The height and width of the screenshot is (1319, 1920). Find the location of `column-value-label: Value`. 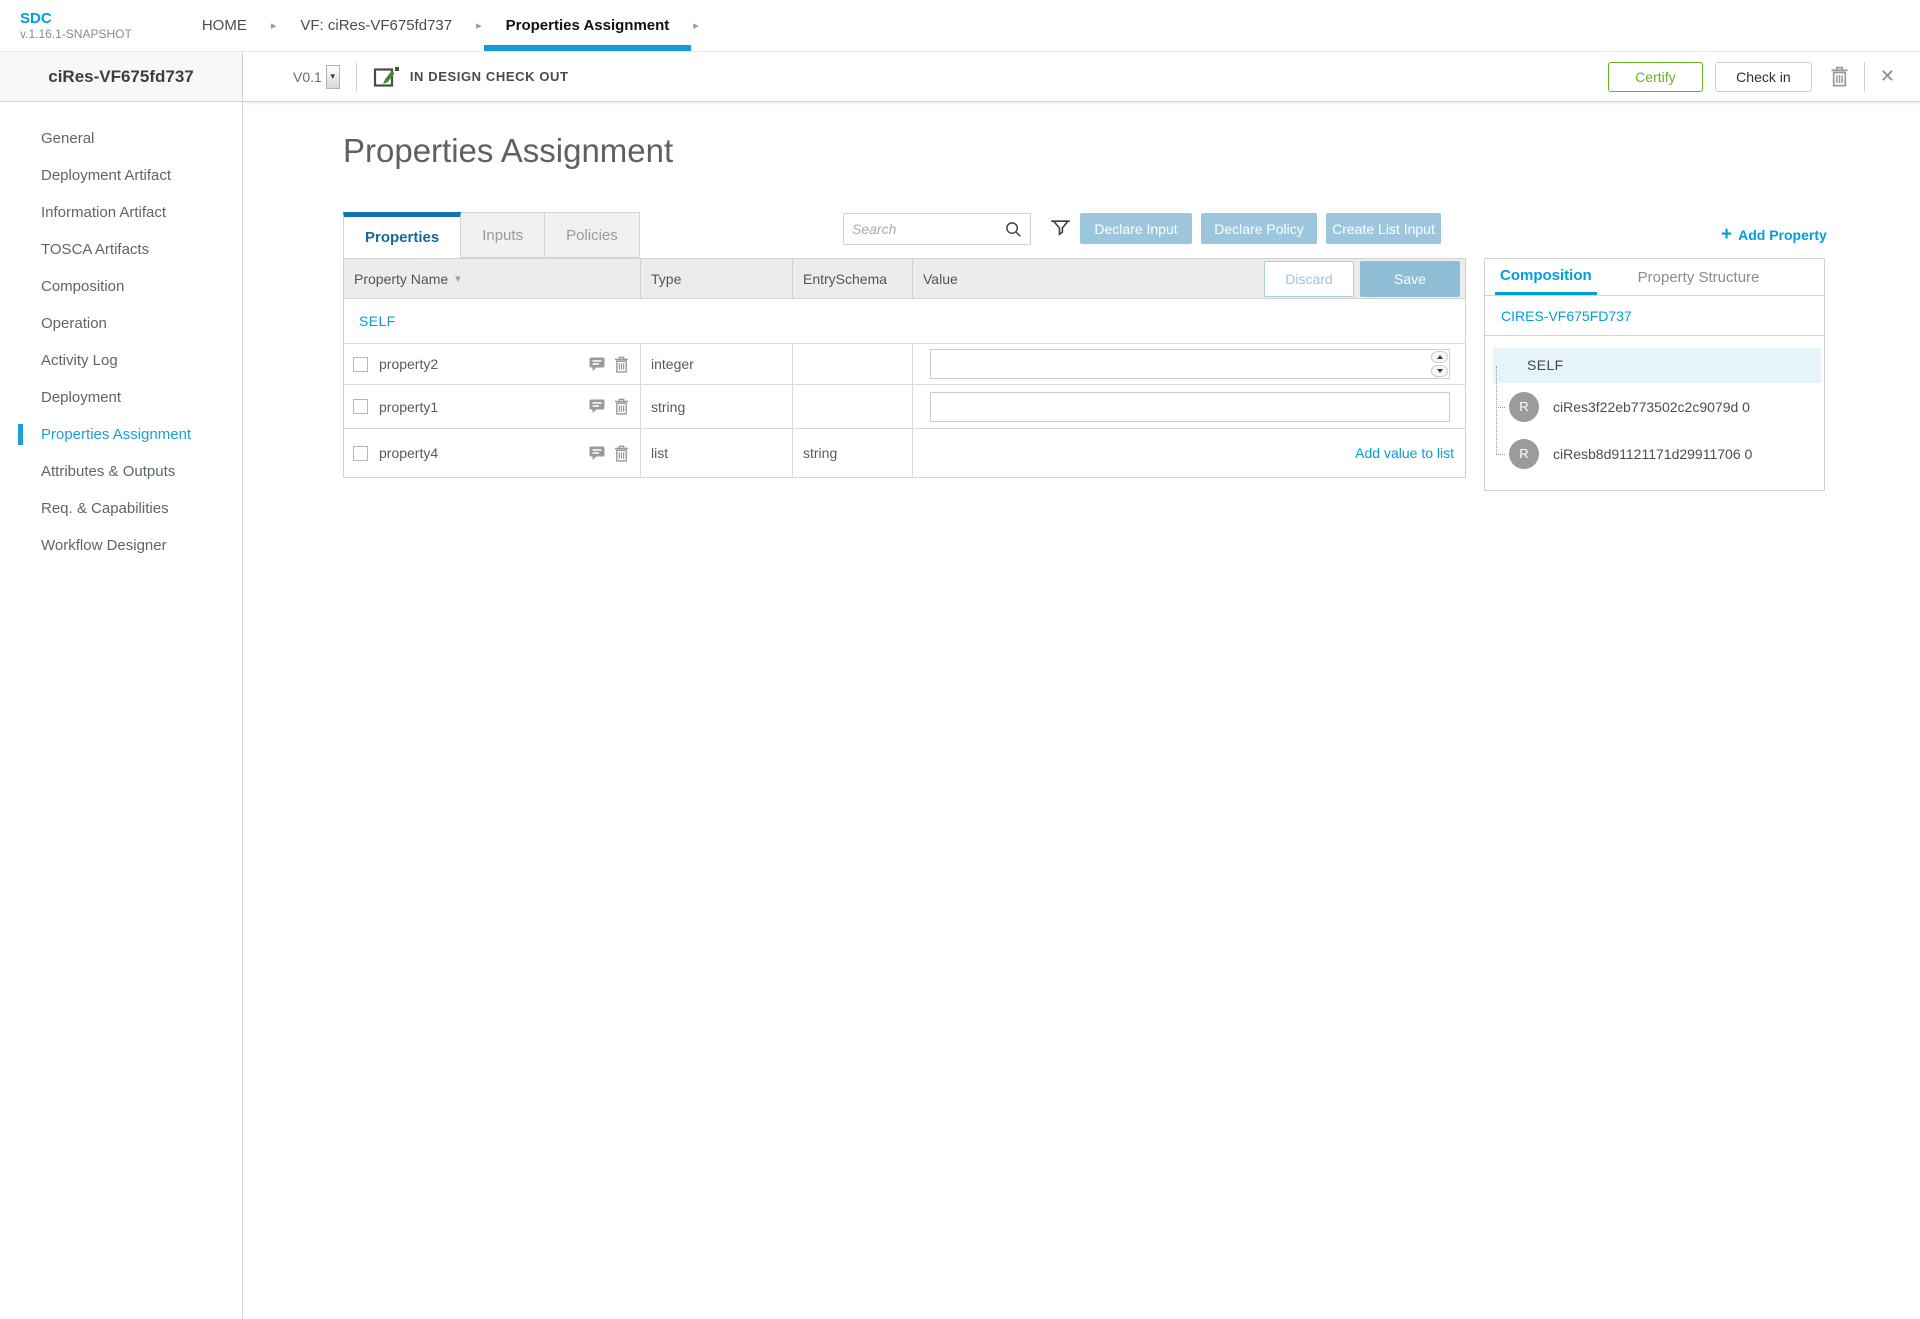

column-value-label: Value is located at coordinates (940, 278).